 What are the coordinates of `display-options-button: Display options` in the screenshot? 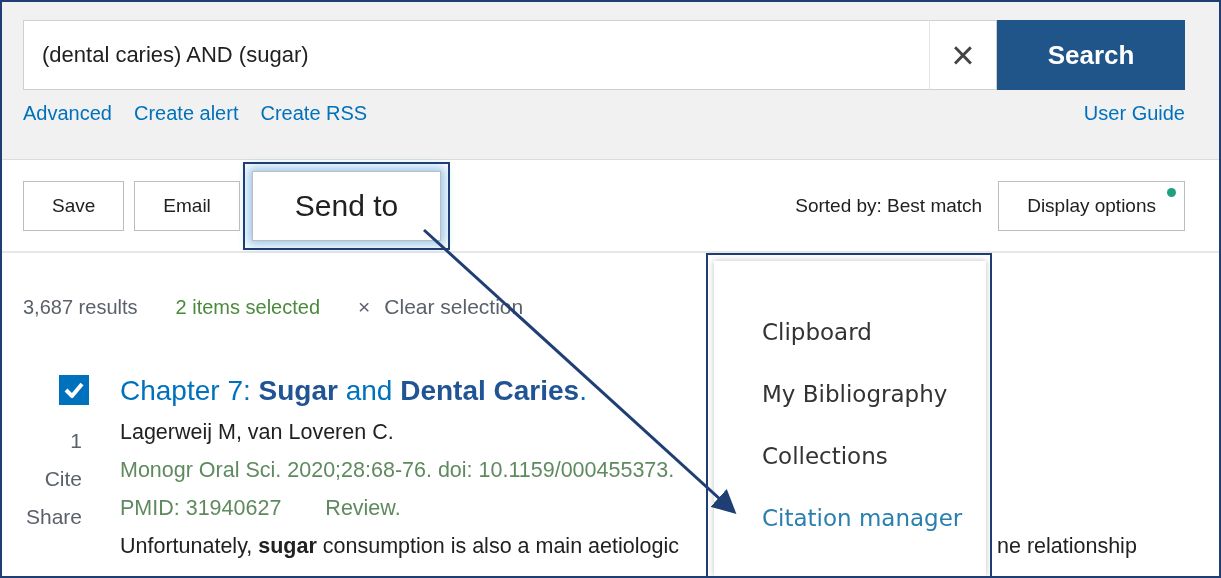 It's located at (1091, 205).